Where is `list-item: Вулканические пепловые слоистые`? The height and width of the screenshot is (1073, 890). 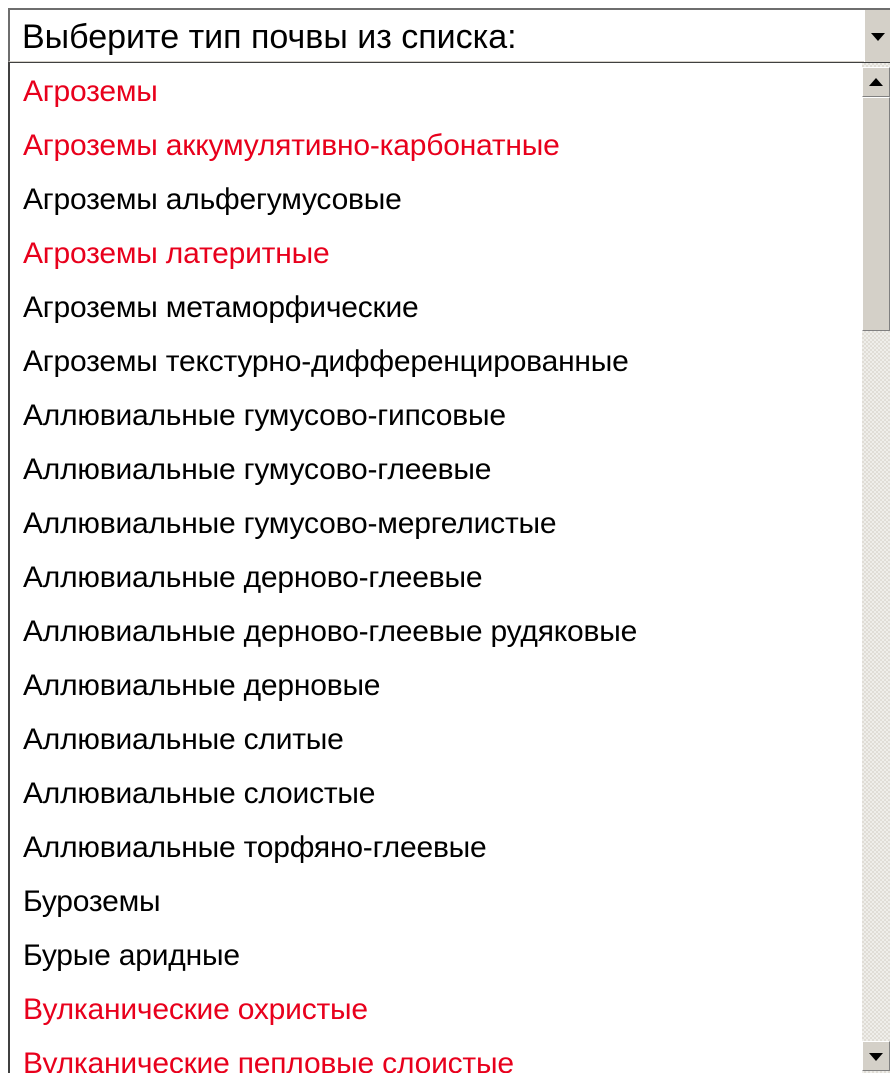
list-item: Вулканические пепловые слоистые is located at coordinates (268, 1055).